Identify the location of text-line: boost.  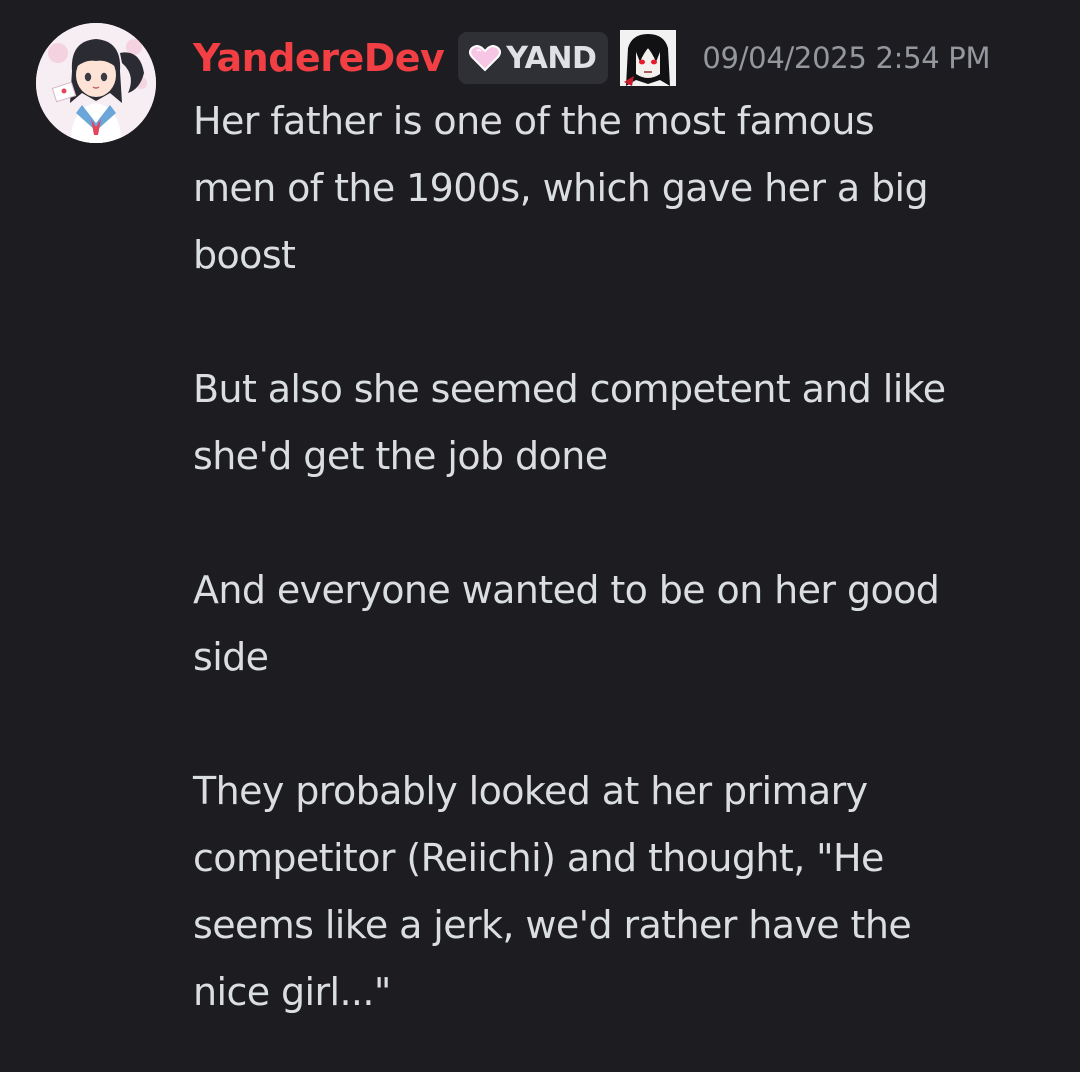
(244, 255).